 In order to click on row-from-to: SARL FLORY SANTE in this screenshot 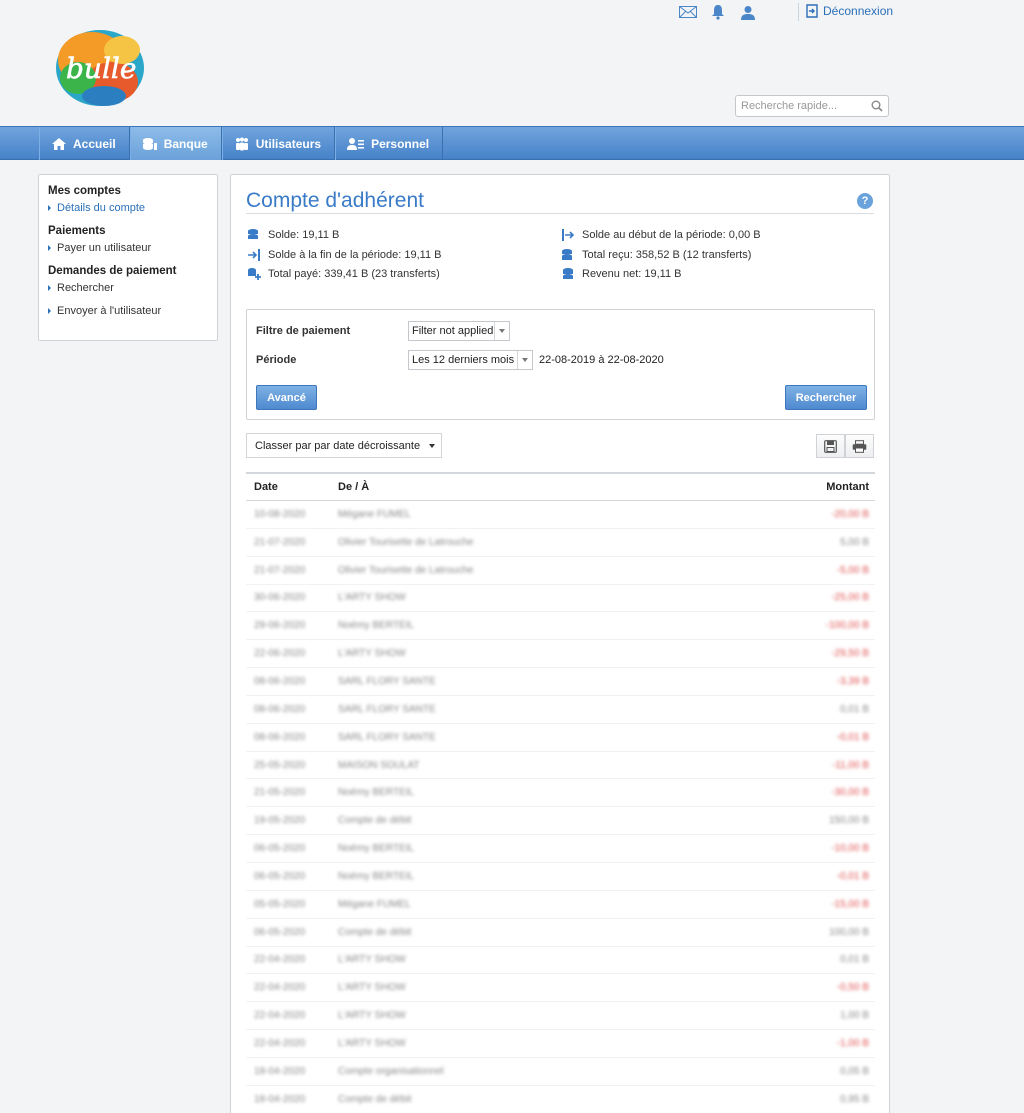, I will do `click(387, 737)`.